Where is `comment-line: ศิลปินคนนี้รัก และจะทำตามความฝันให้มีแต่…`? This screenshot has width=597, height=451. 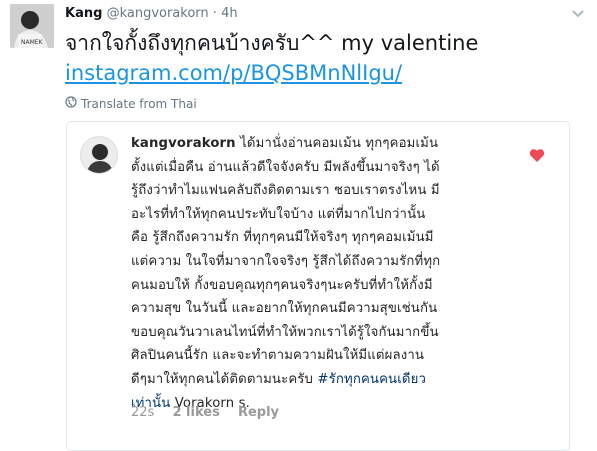 comment-line: ศิลปินคนนี้รัก และจะทำตามความฝันให้มีแต่… is located at coordinates (278, 356).